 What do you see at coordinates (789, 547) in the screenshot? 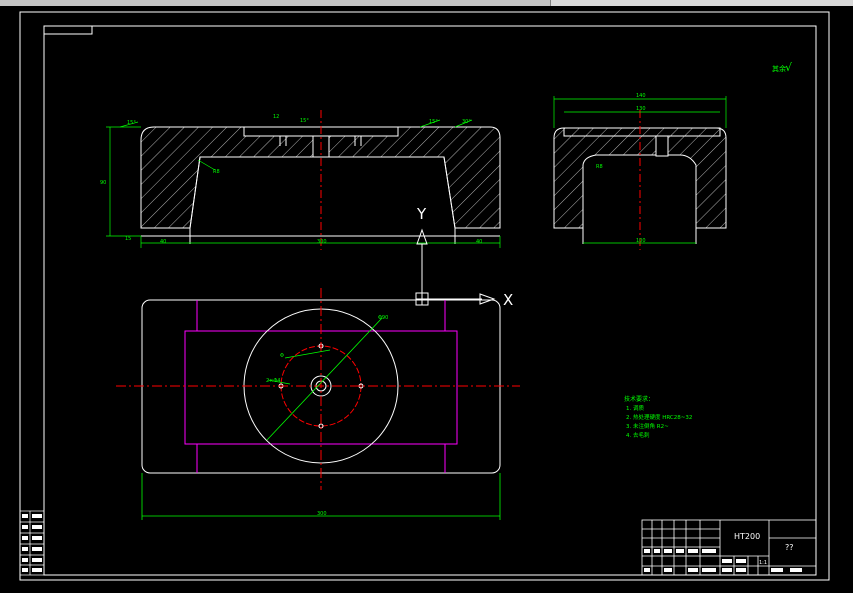
I see `drawing-name: ??` at bounding box center [789, 547].